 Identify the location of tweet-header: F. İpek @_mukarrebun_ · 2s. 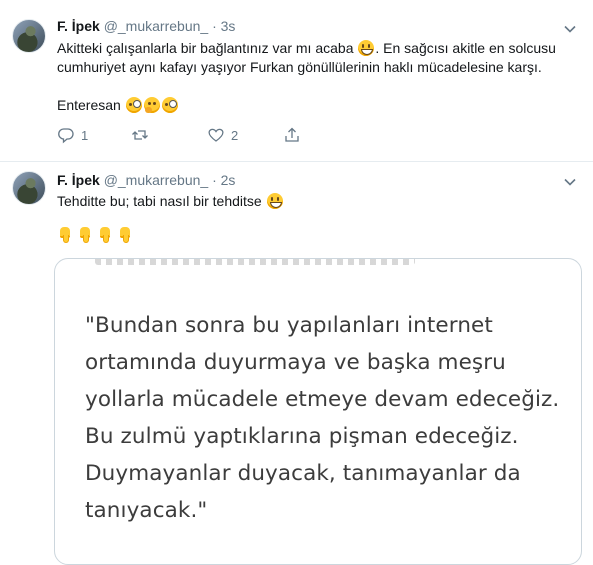
(146, 180).